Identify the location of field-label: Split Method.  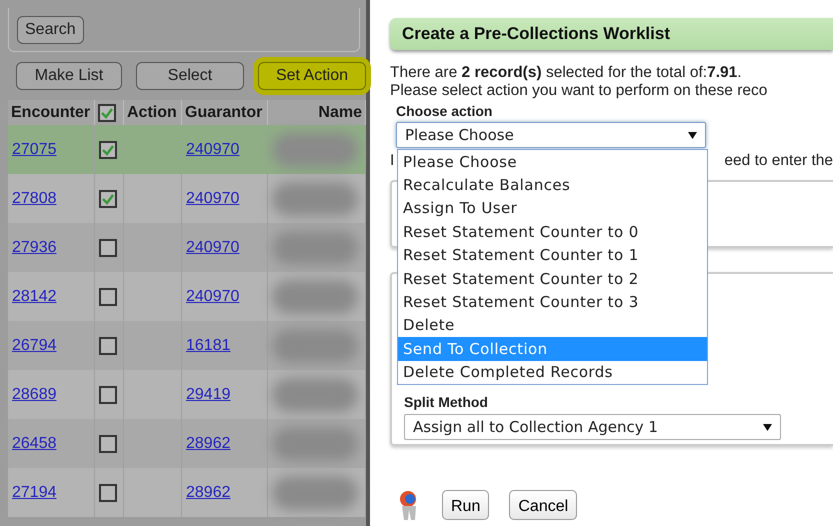
(446, 402).